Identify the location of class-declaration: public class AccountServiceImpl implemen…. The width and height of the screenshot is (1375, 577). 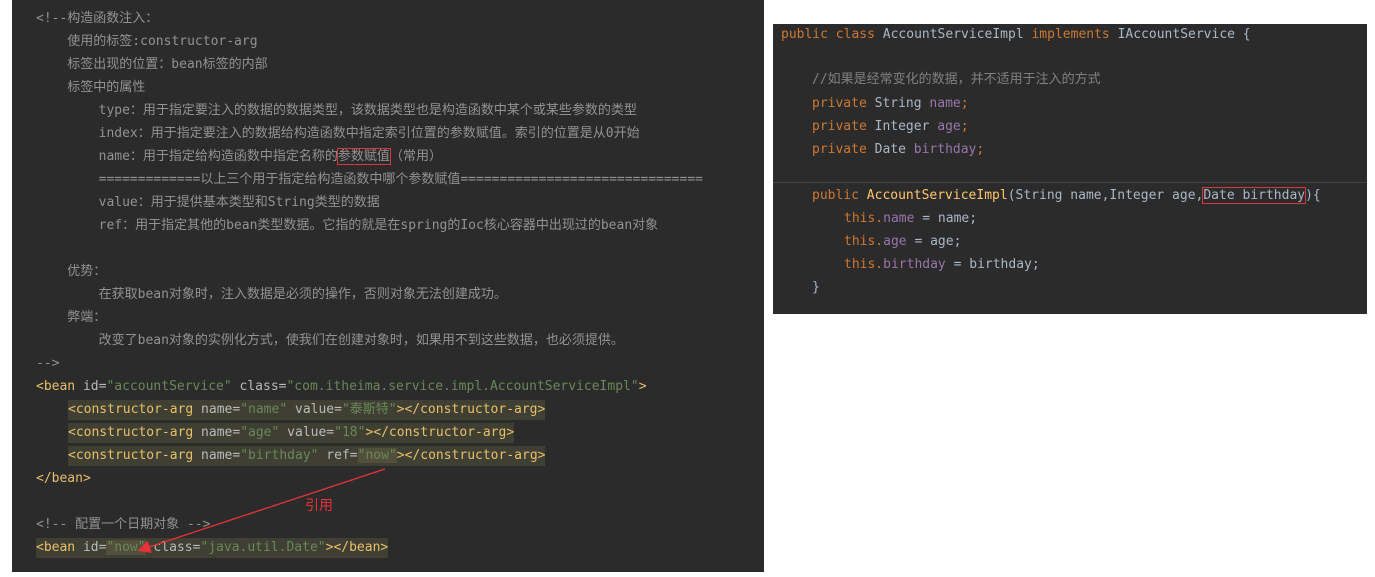
(1016, 34).